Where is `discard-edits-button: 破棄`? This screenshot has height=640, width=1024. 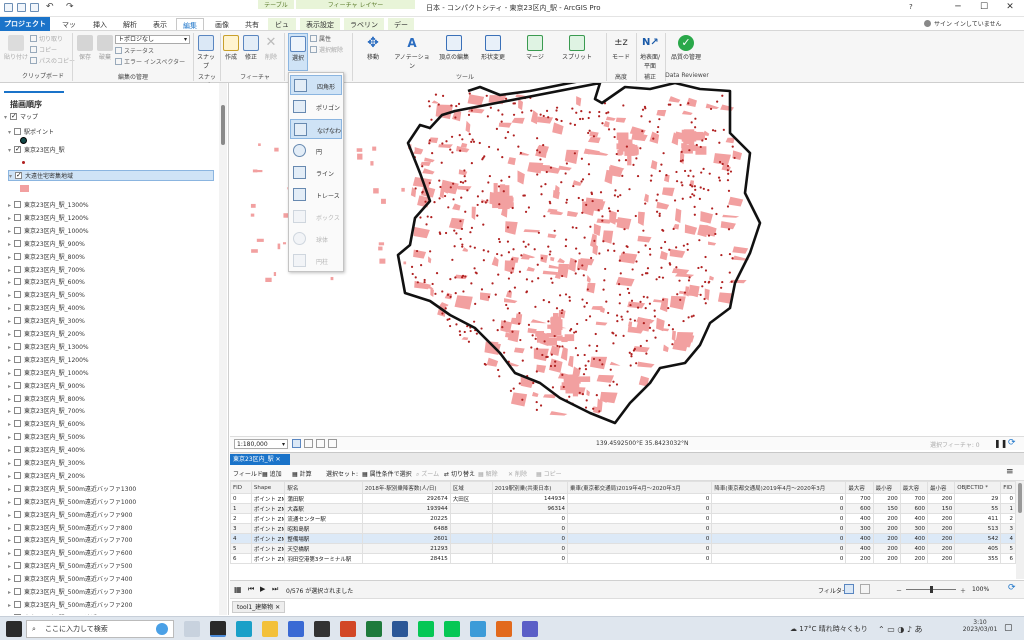 discard-edits-button: 破棄 is located at coordinates (105, 48).